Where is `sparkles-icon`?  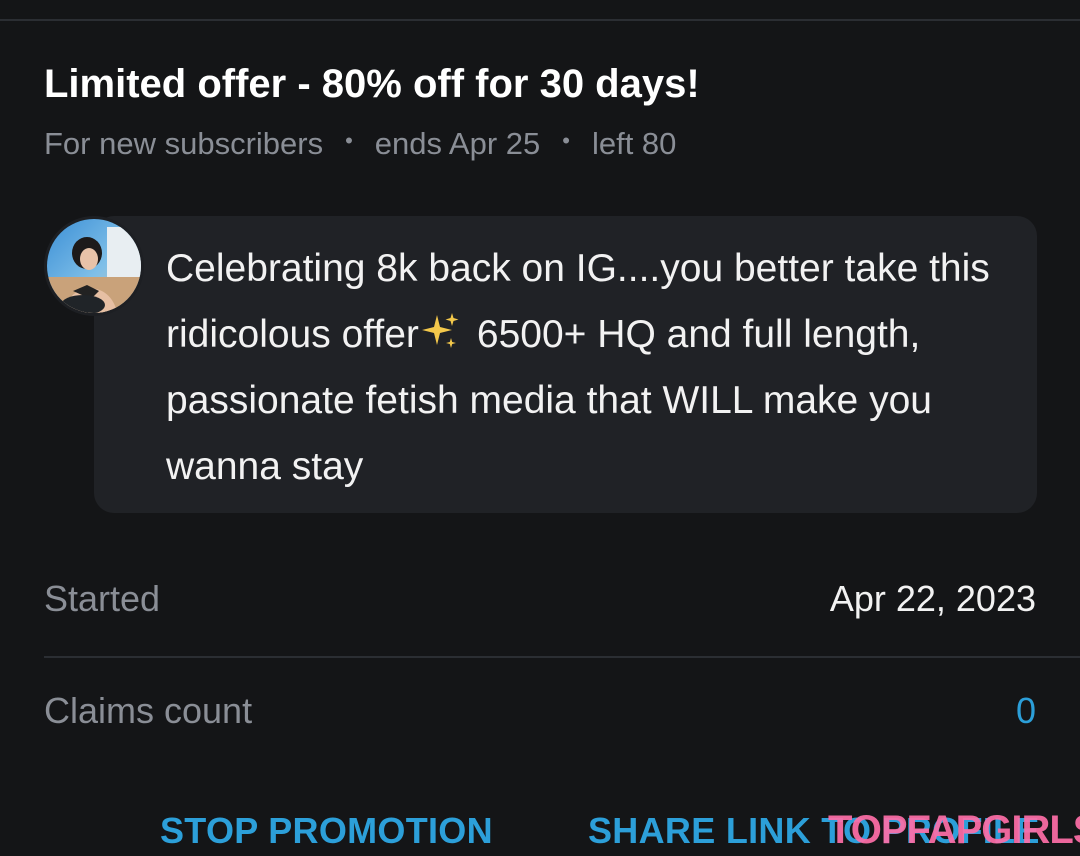 sparkles-icon is located at coordinates (440, 329).